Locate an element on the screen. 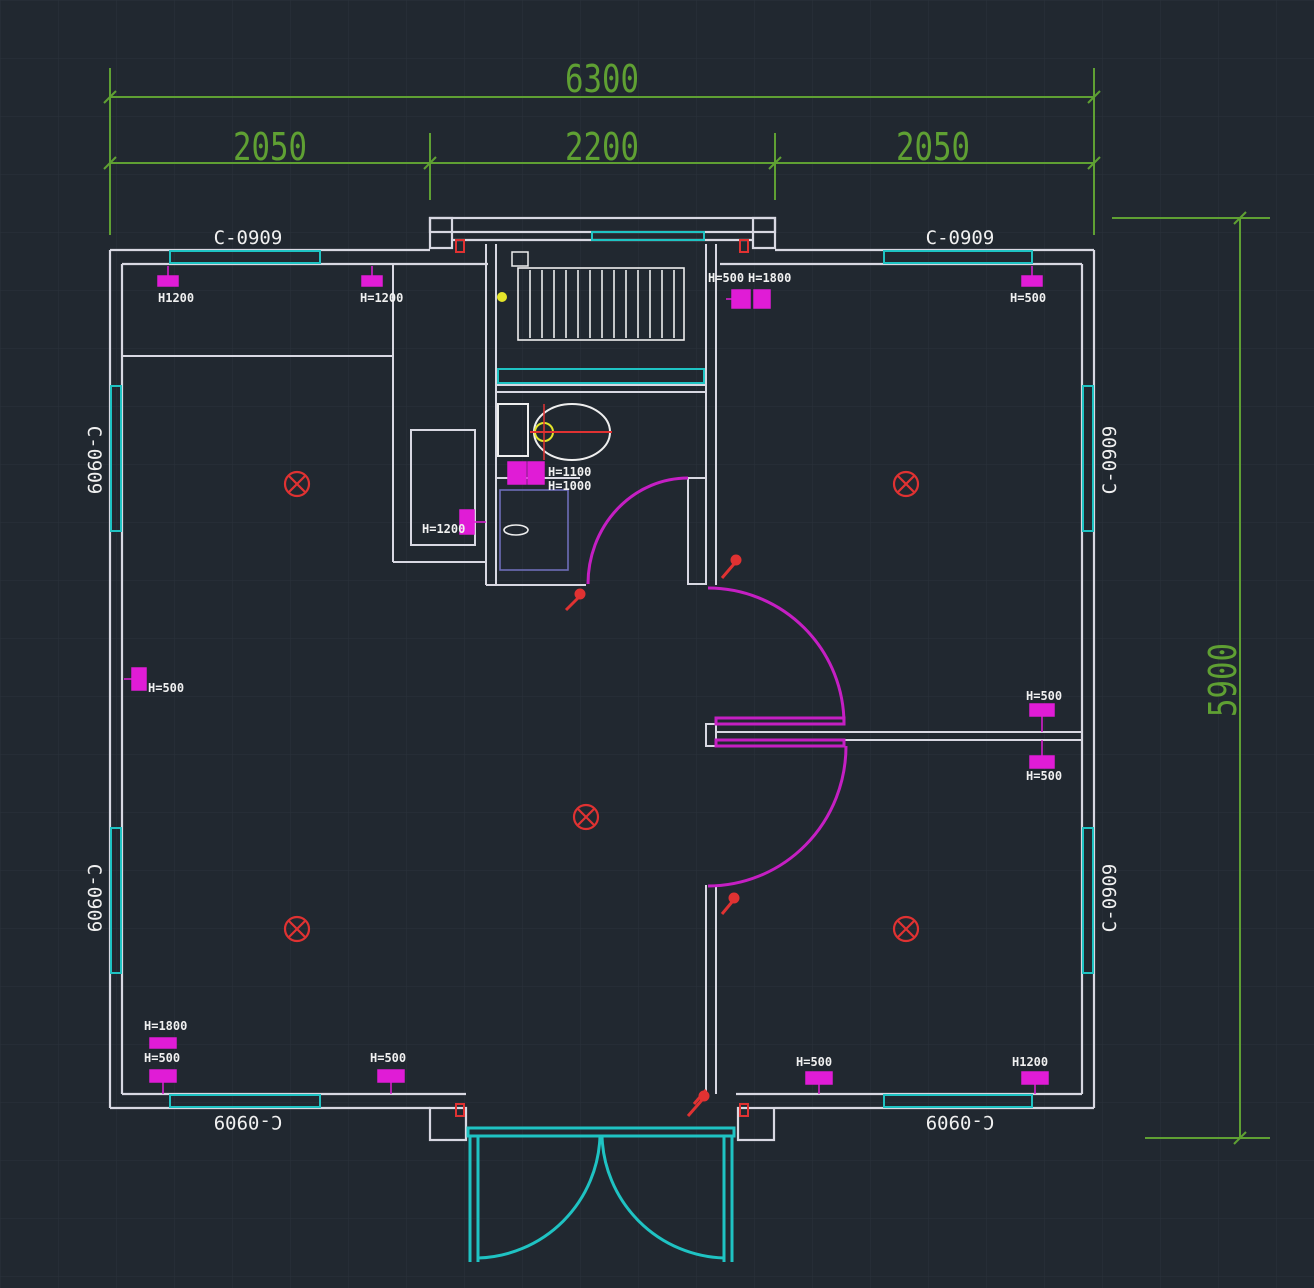 The image size is (1314, 1288). dimension-left-width: 2050 is located at coordinates (270, 147).